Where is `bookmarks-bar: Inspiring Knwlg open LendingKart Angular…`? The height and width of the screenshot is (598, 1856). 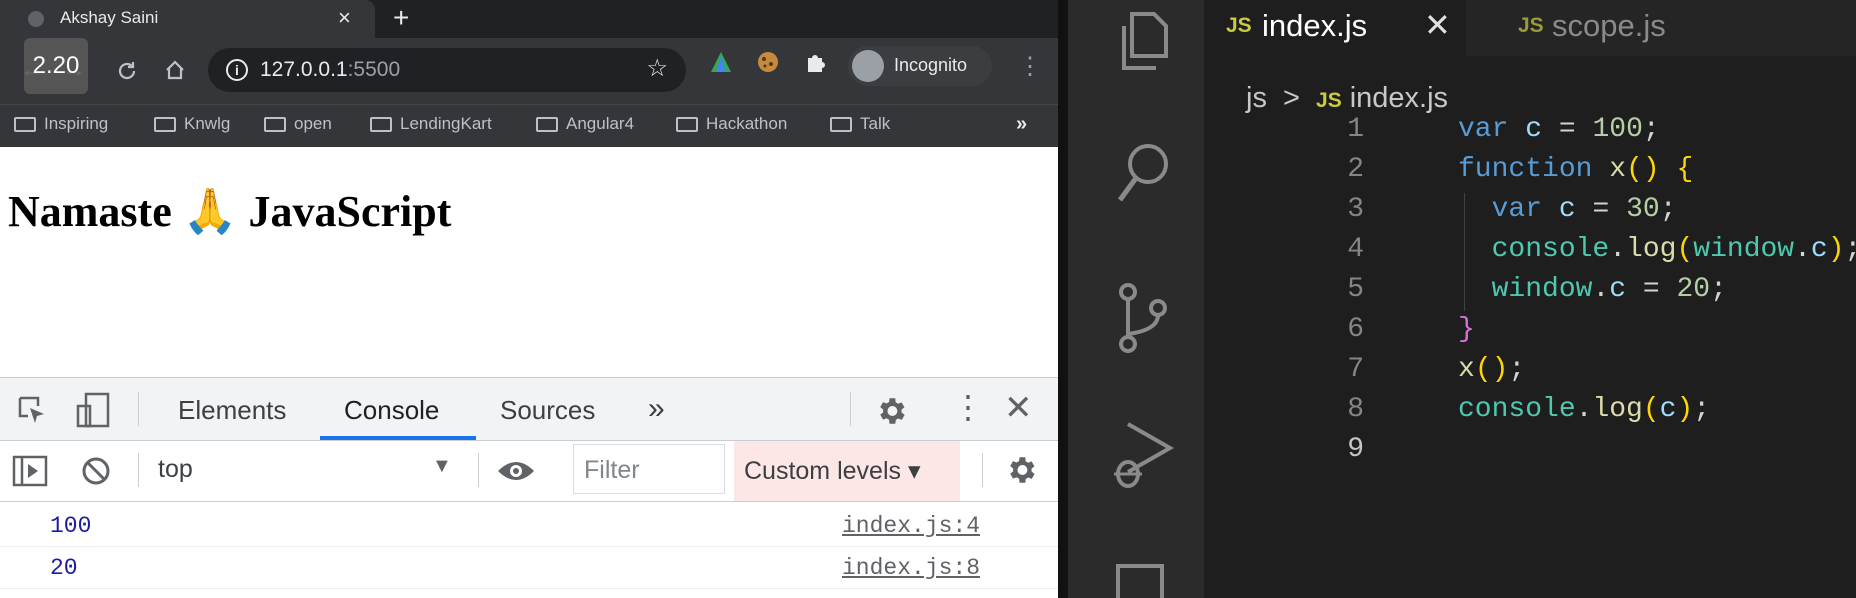
bookmarks-bar: Inspiring Knwlg open LendingKart Angular… is located at coordinates (529, 125).